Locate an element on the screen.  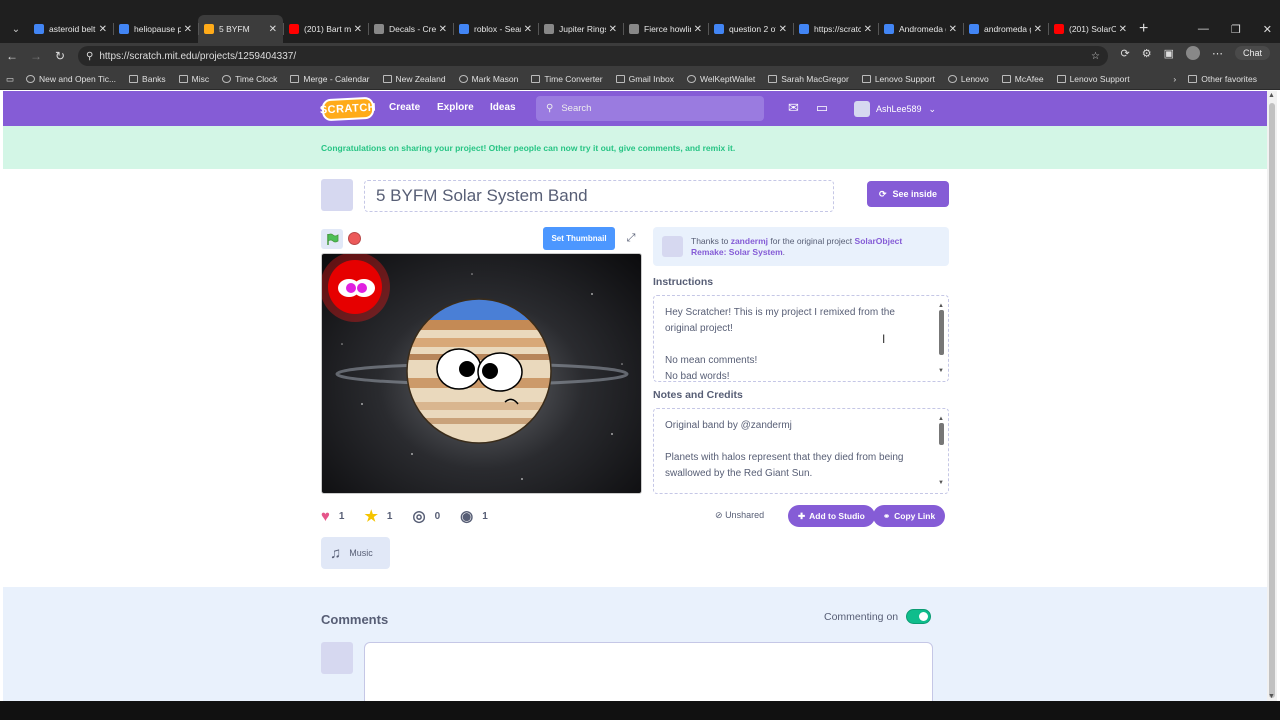
favorite-stat: ★ 1 is located at coordinates (378, 516).